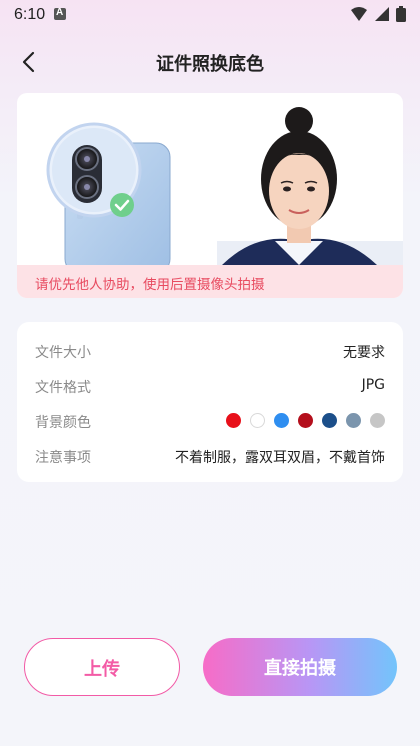 The height and width of the screenshot is (746, 420). I want to click on hero-tip-banner: 请优先他人协助，使用后置摄像头拍摄, so click(210, 281).